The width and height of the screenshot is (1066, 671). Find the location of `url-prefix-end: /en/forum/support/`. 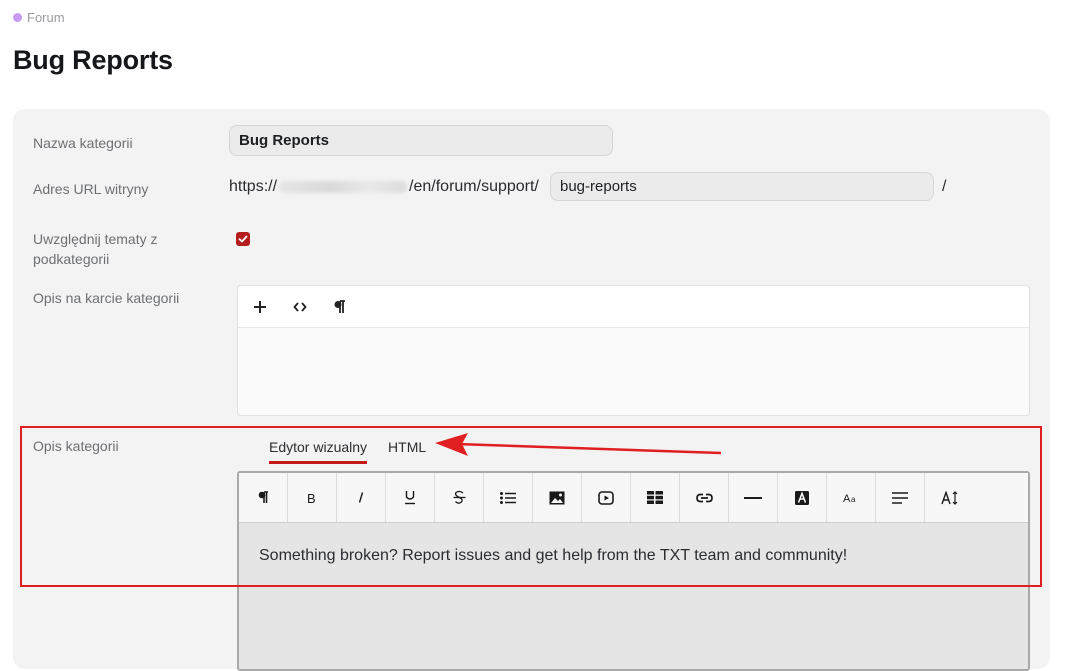

url-prefix-end: /en/forum/support/ is located at coordinates (474, 186).